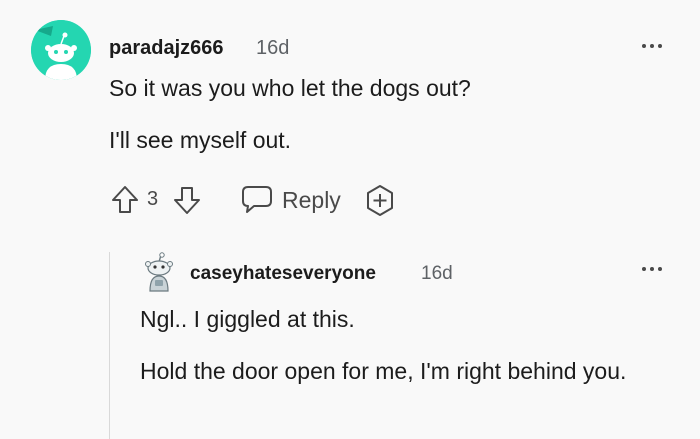 The height and width of the screenshot is (439, 700). Describe the element at coordinates (166, 48) in the screenshot. I see `comment-username: paradajz666` at that location.